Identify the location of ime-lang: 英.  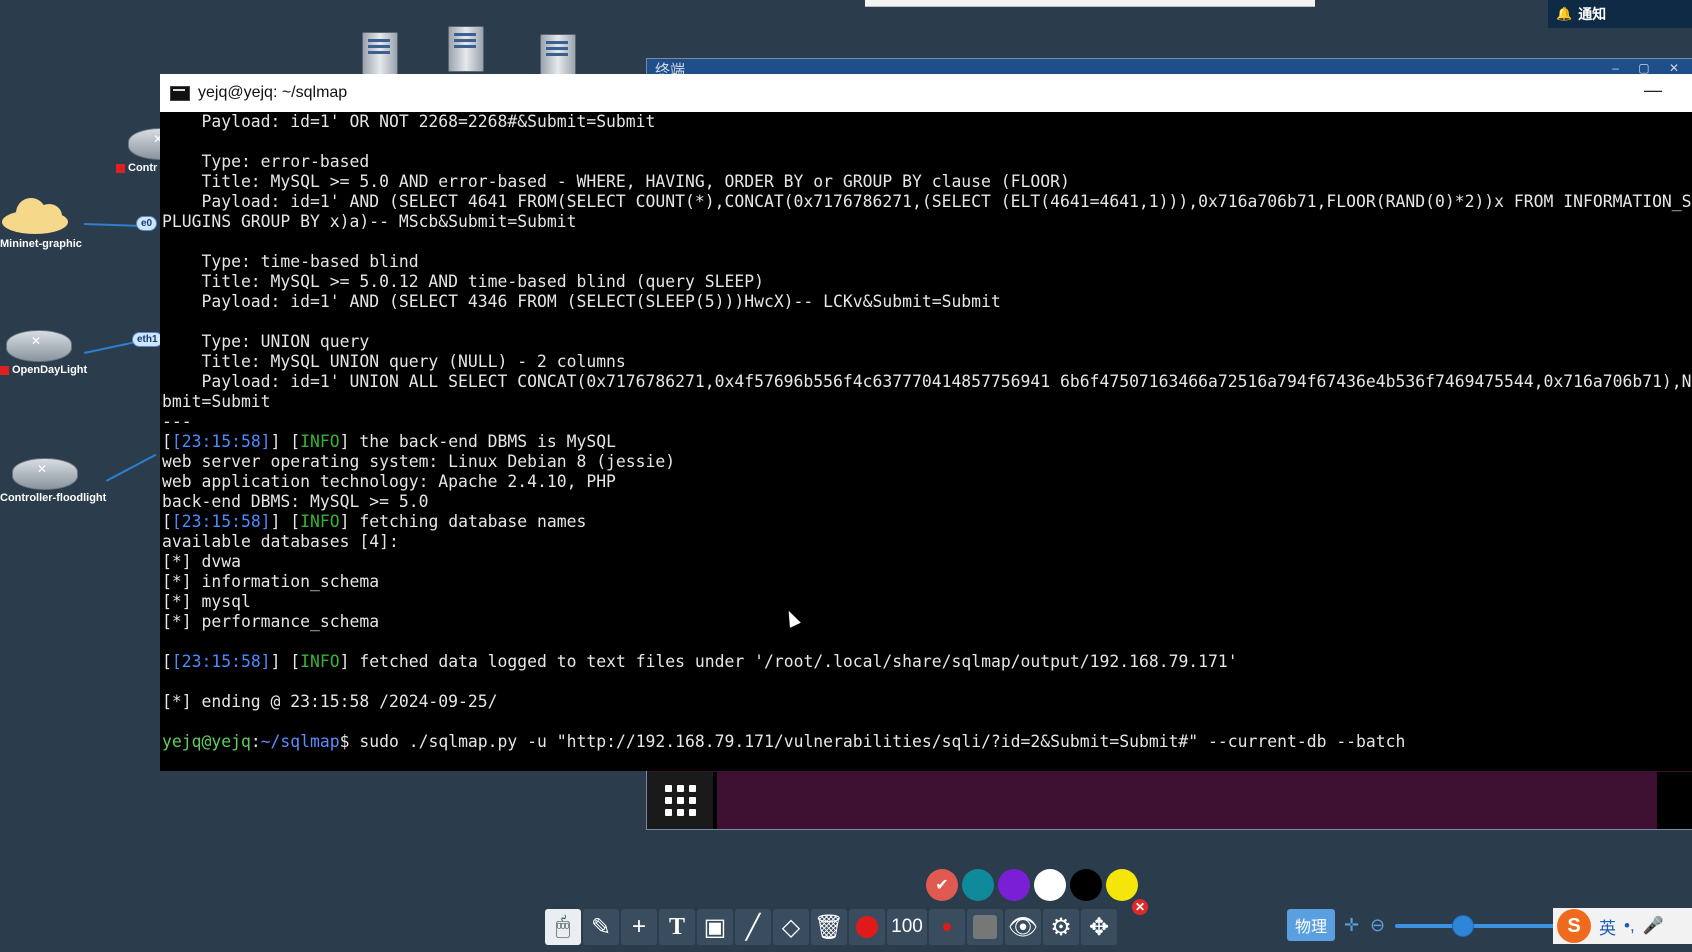
(1607, 926).